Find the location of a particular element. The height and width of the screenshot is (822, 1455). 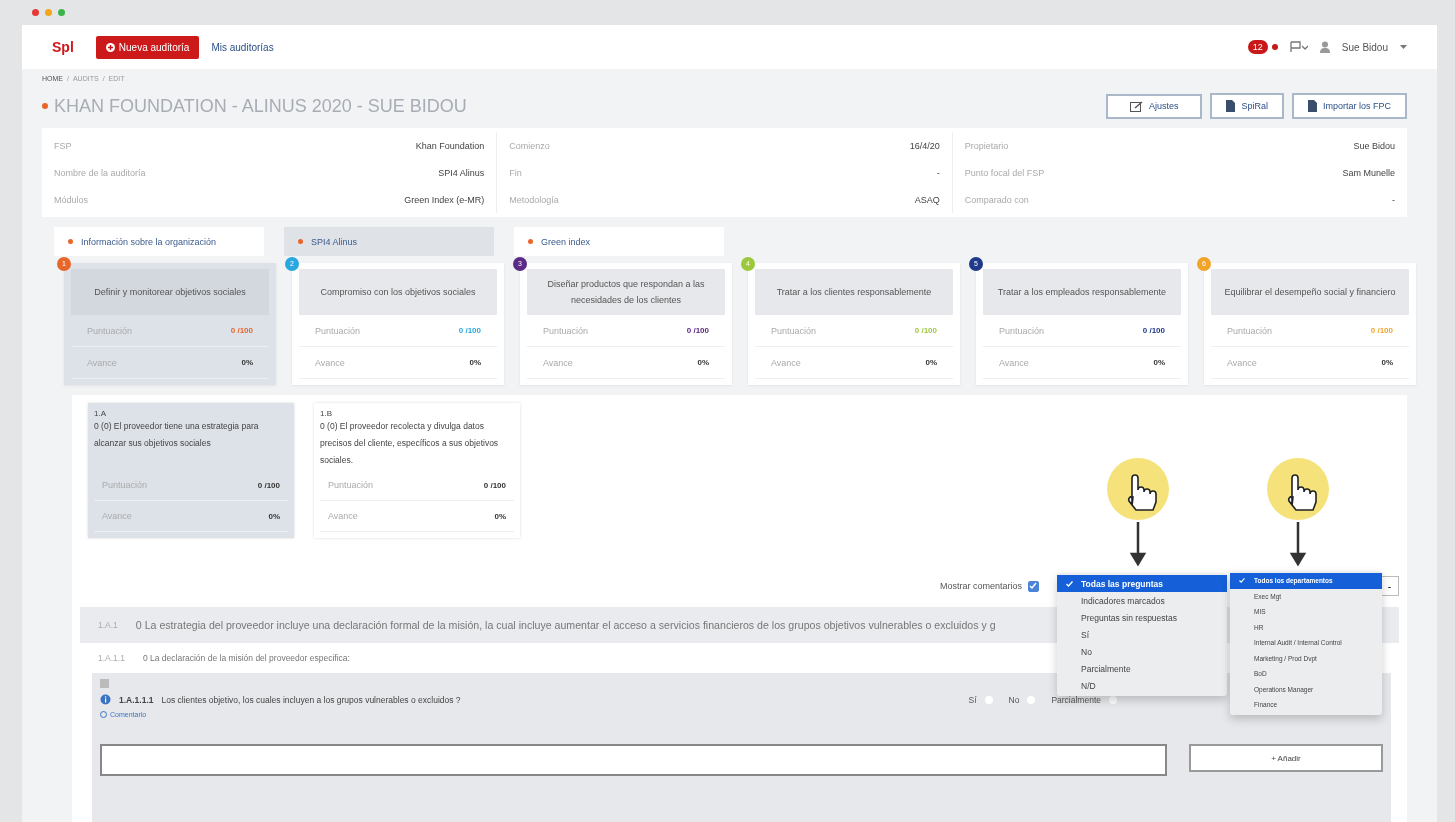

dimension-title: Compromiso con los objetivos sociales is located at coordinates (398, 292).